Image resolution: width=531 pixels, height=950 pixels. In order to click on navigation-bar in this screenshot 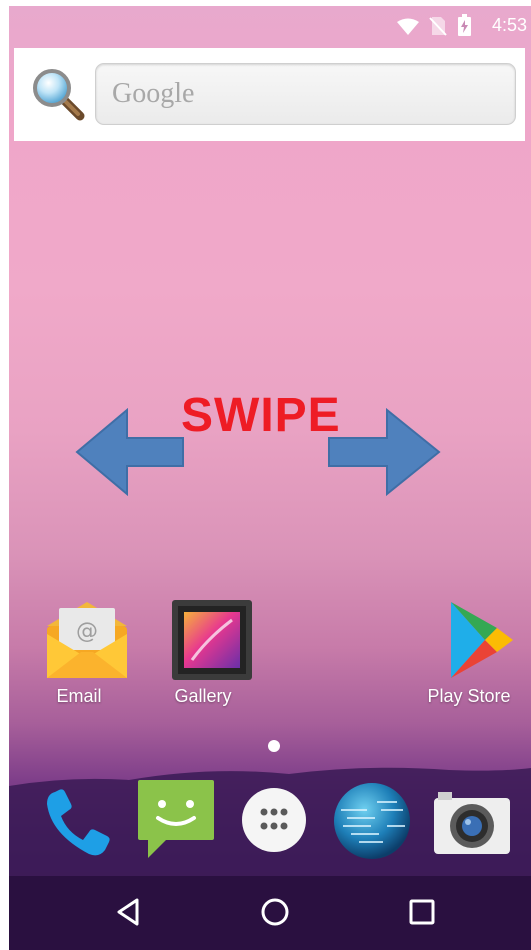, I will do `click(270, 913)`.